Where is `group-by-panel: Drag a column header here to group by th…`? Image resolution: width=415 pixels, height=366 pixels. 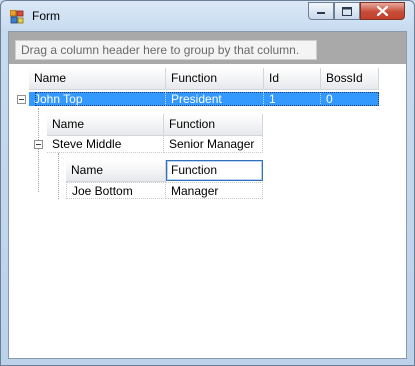
group-by-panel: Drag a column header here to group by th… is located at coordinates (166, 50).